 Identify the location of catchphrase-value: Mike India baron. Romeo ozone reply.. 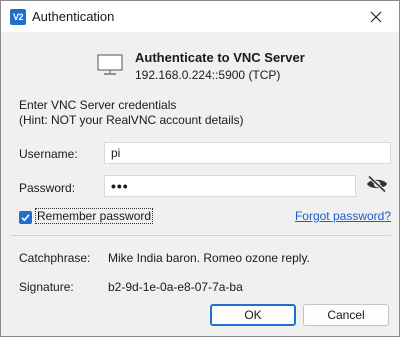
(209, 258).